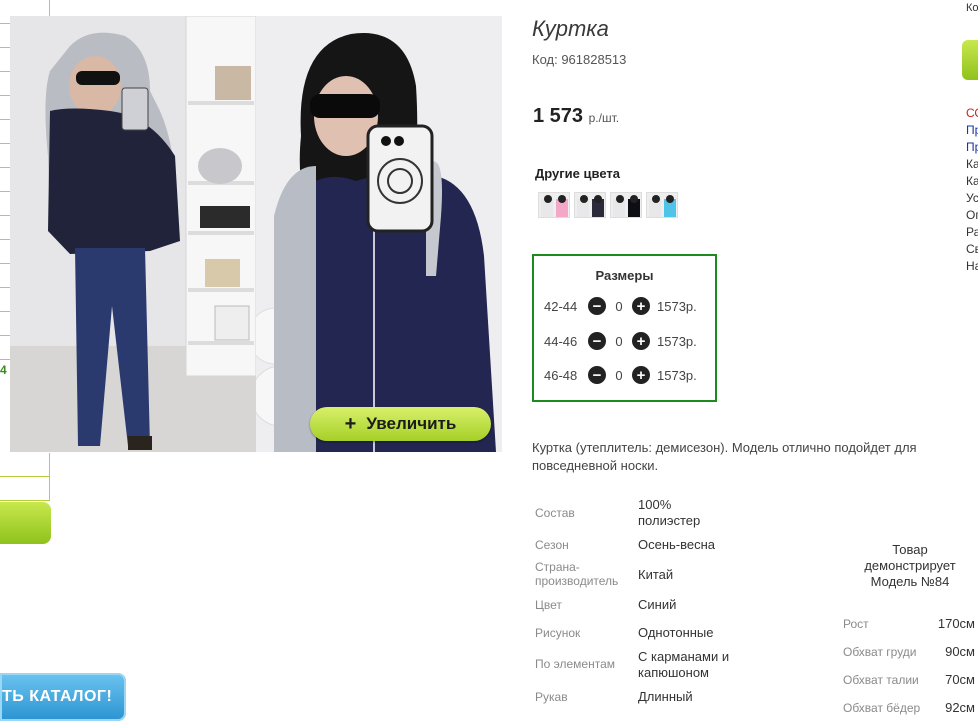 The height and width of the screenshot is (721, 978). Describe the element at coordinates (555, 513) in the screenshot. I see `spec-label: Состав` at that location.